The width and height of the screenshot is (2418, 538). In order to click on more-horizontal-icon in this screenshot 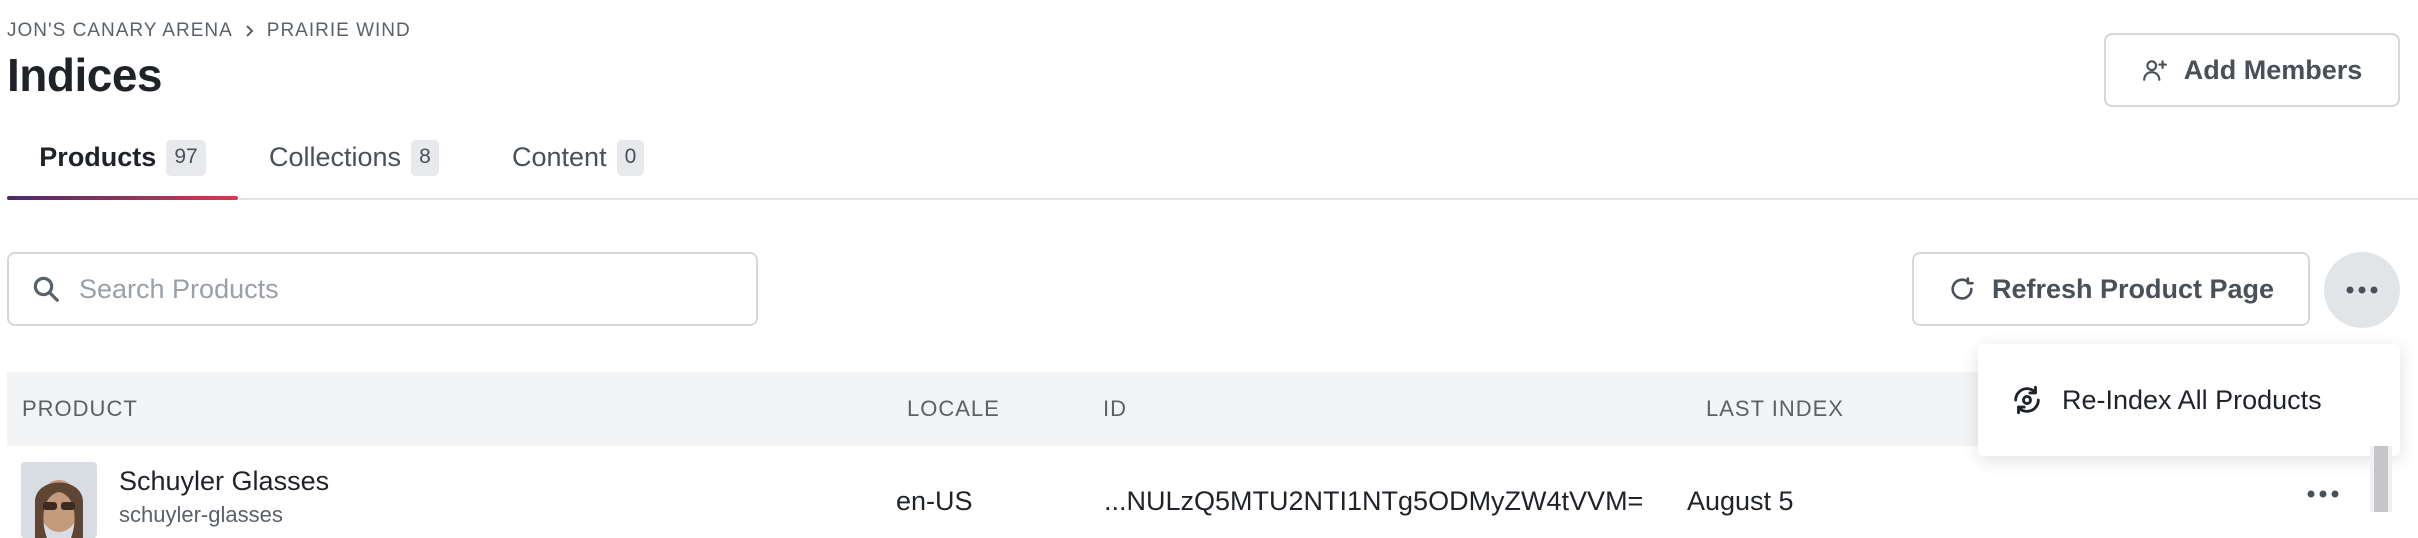, I will do `click(2362, 290)`.